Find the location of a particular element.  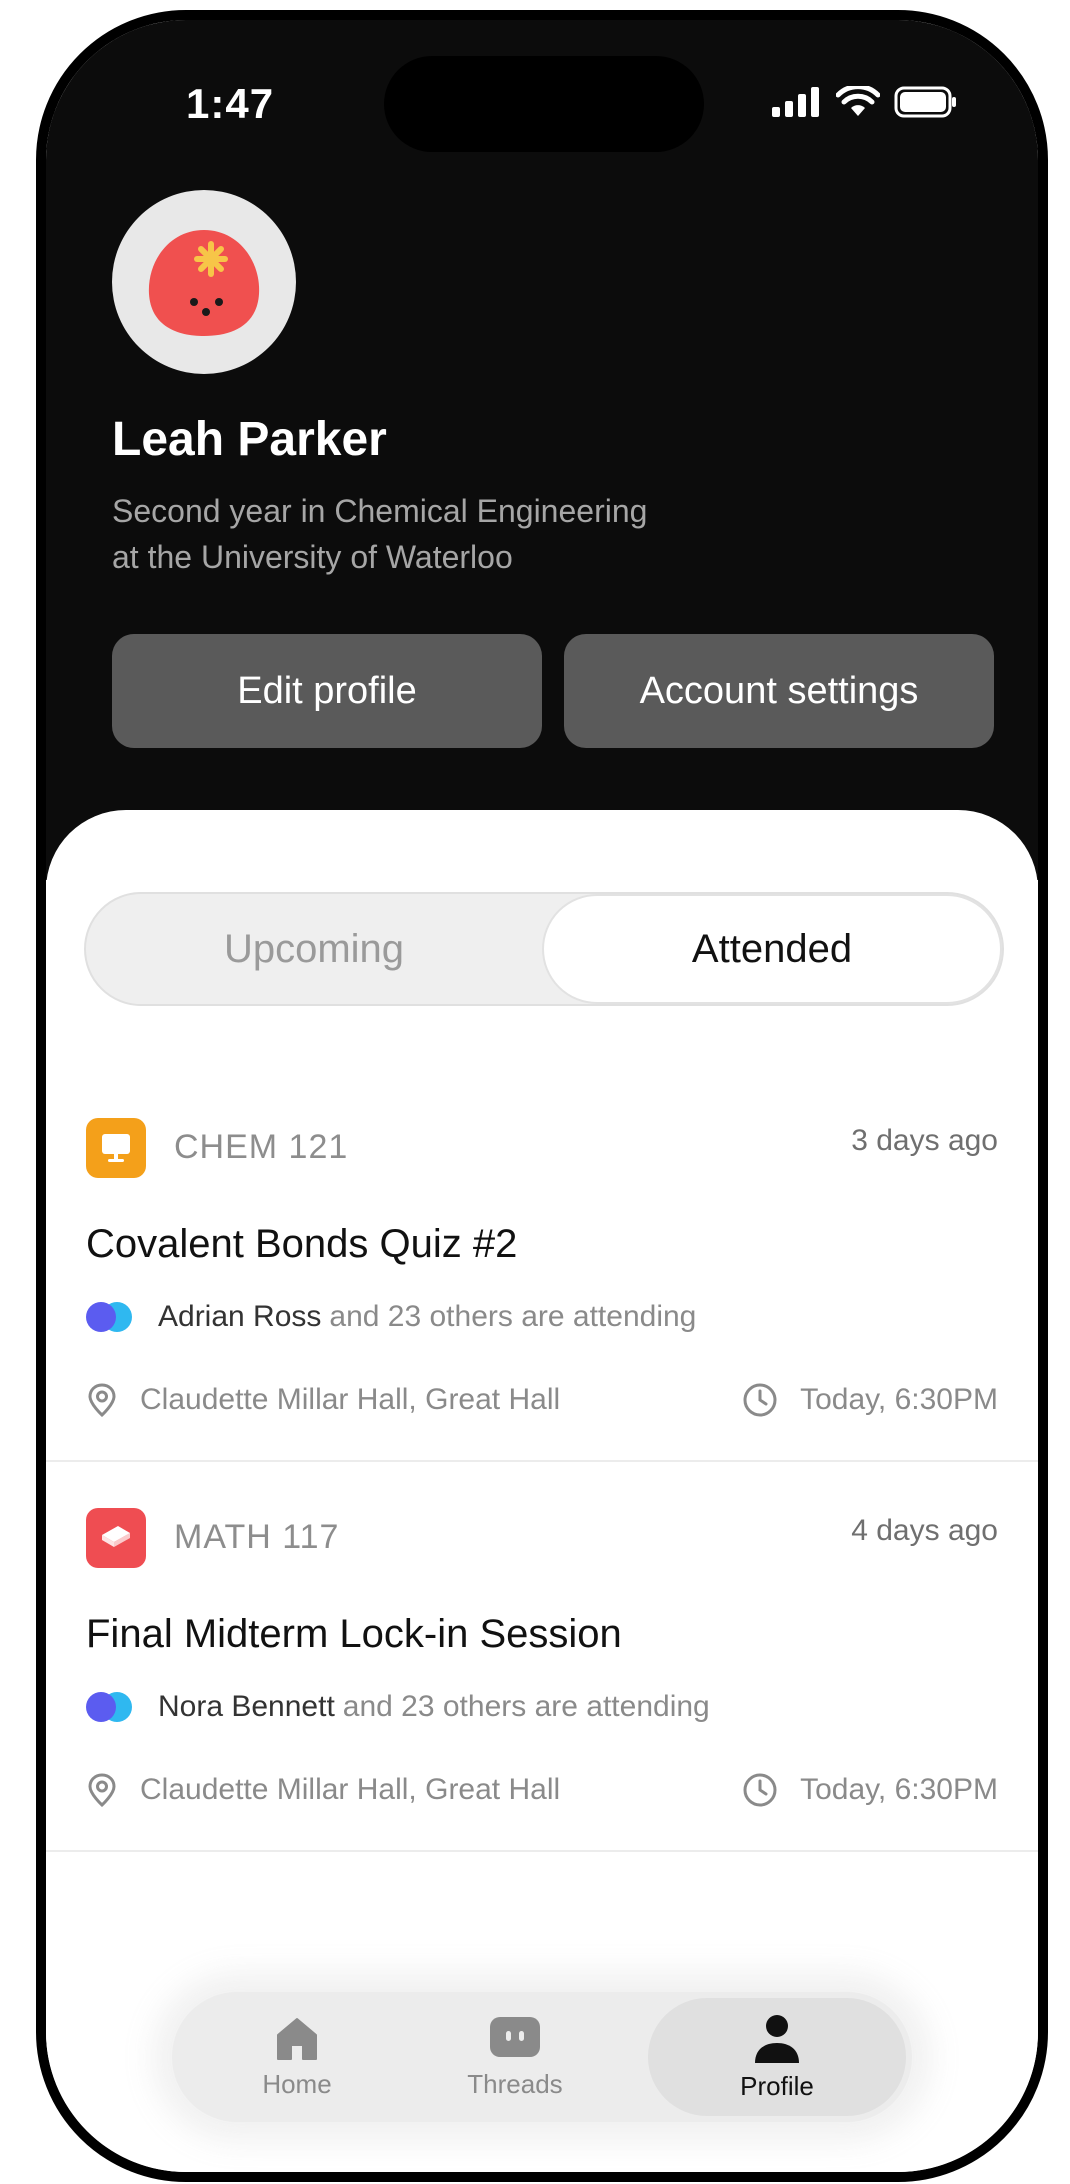

dynamic-island is located at coordinates (544, 104).